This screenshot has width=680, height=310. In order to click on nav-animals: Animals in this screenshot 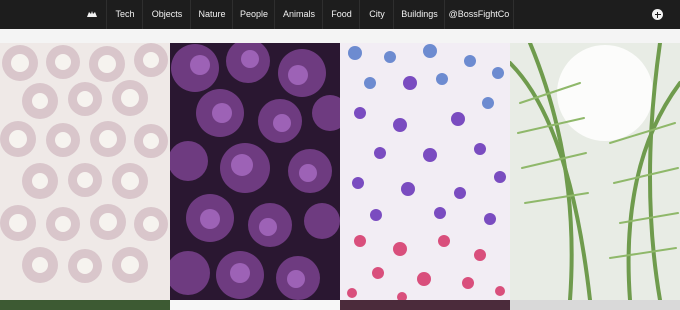, I will do `click(298, 14)`.